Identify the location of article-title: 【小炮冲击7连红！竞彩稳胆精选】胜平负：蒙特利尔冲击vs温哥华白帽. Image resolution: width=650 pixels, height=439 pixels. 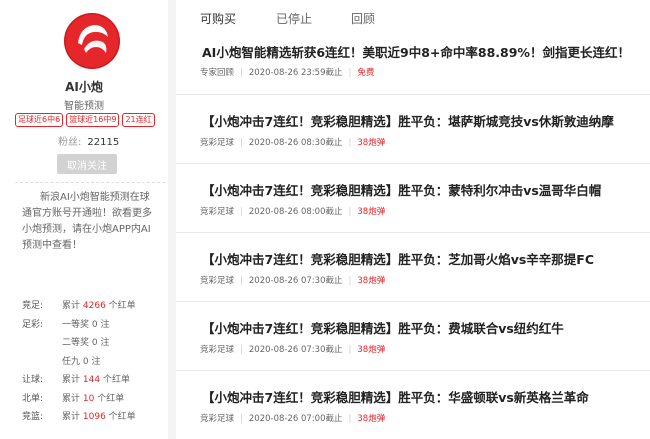
(401, 189).